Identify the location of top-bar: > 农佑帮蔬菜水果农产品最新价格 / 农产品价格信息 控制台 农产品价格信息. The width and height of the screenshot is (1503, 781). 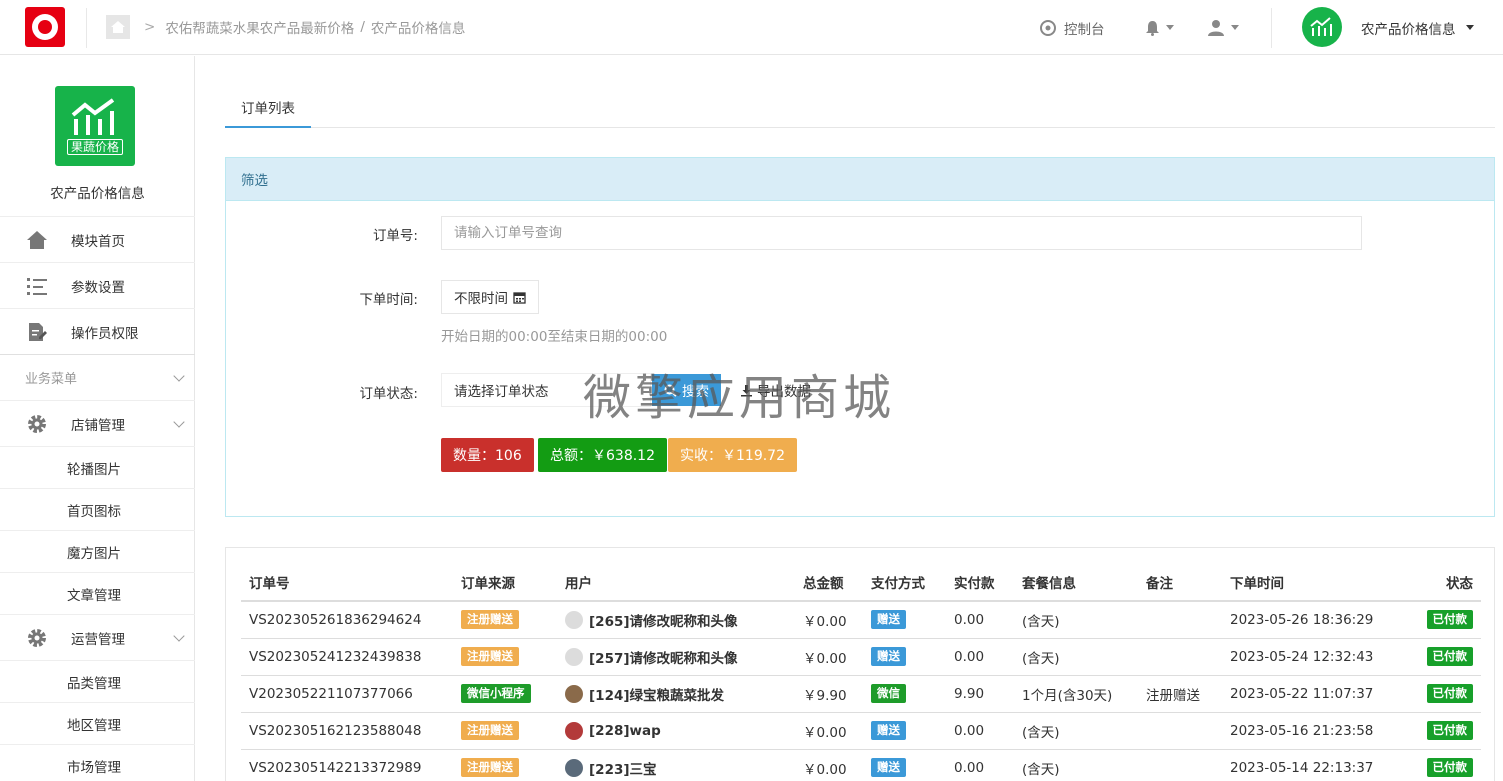
(751, 27).